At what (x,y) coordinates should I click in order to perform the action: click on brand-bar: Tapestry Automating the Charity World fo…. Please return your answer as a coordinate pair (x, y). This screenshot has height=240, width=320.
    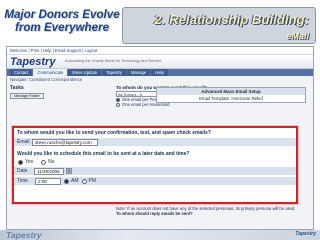
    Looking at the image, I should click on (160, 62).